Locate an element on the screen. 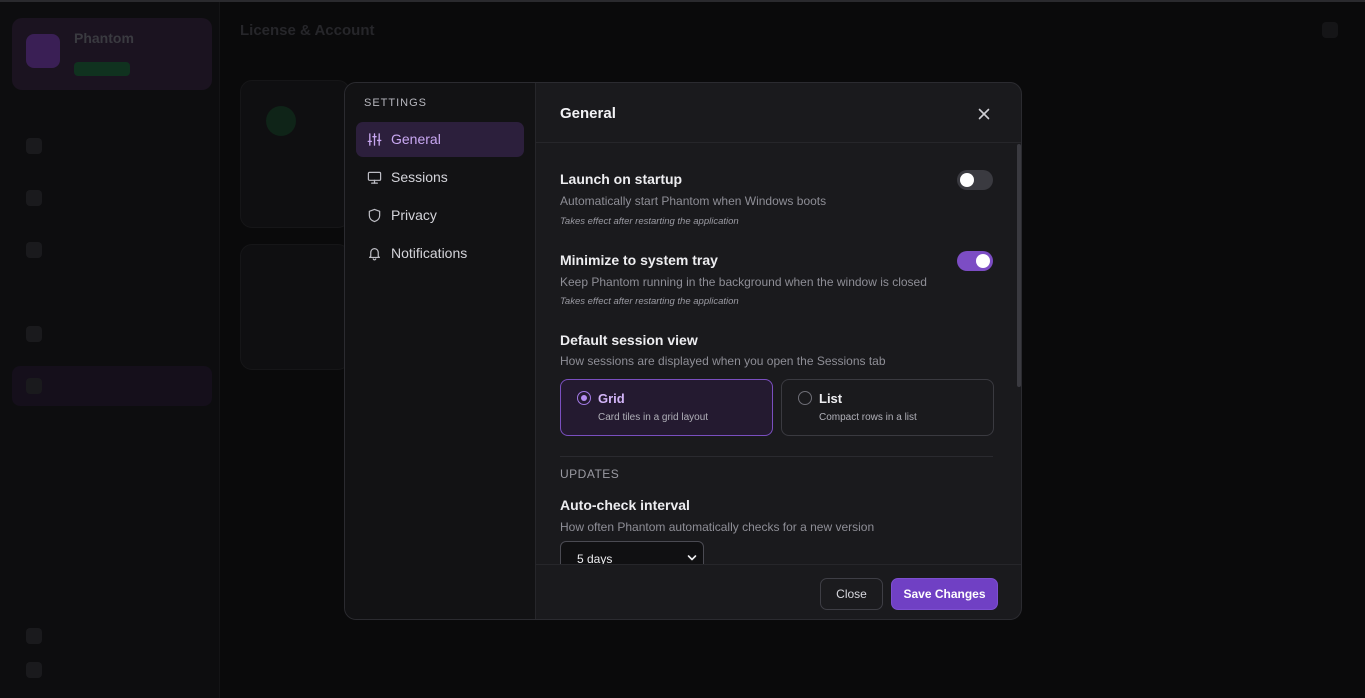  section-divider is located at coordinates (776, 456).